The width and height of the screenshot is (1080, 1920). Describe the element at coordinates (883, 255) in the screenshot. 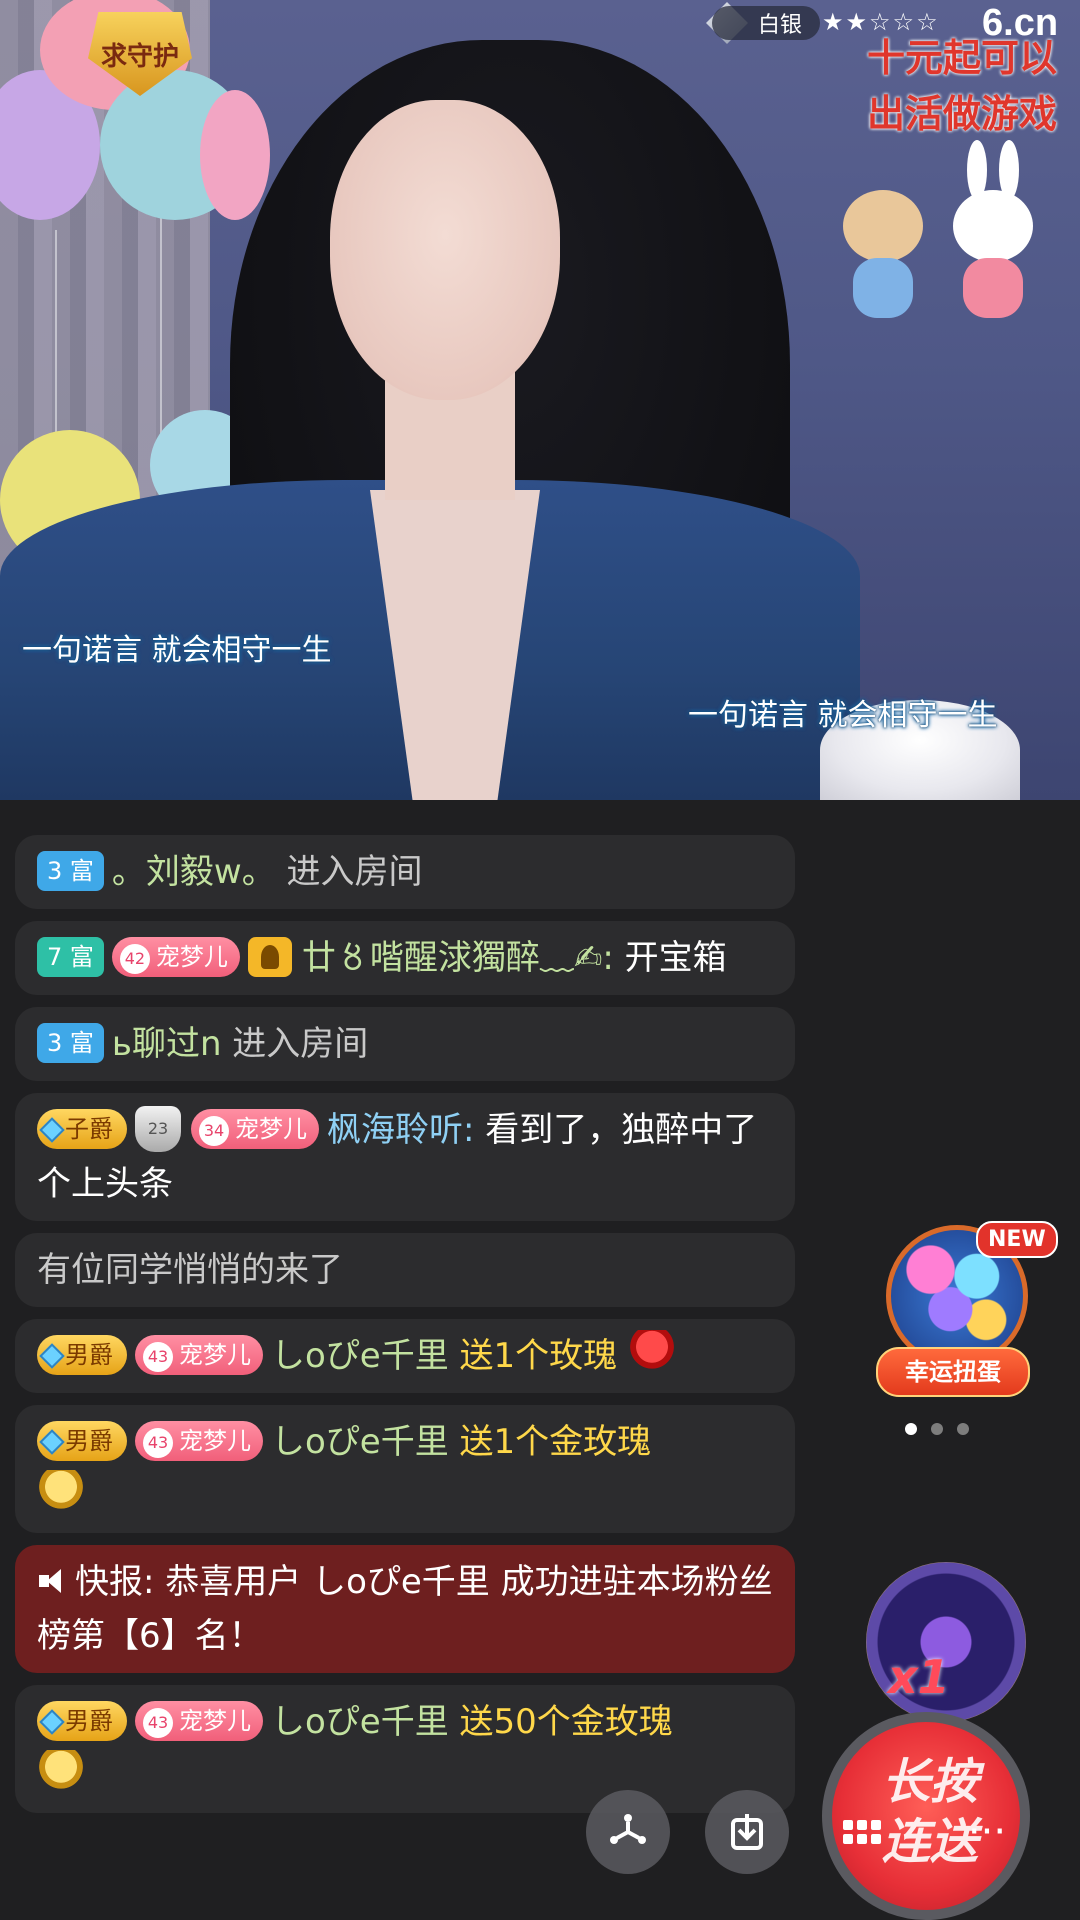

I see `bear-sticker` at that location.